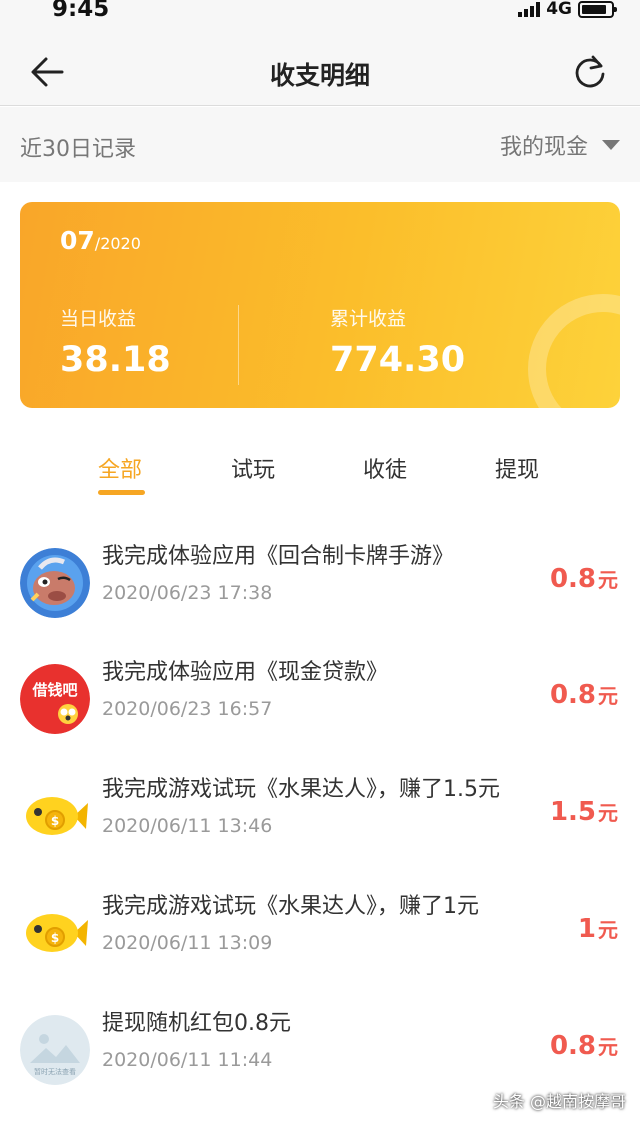 This screenshot has height=1122, width=640. What do you see at coordinates (121, 492) in the screenshot?
I see `active-tab-indicator` at bounding box center [121, 492].